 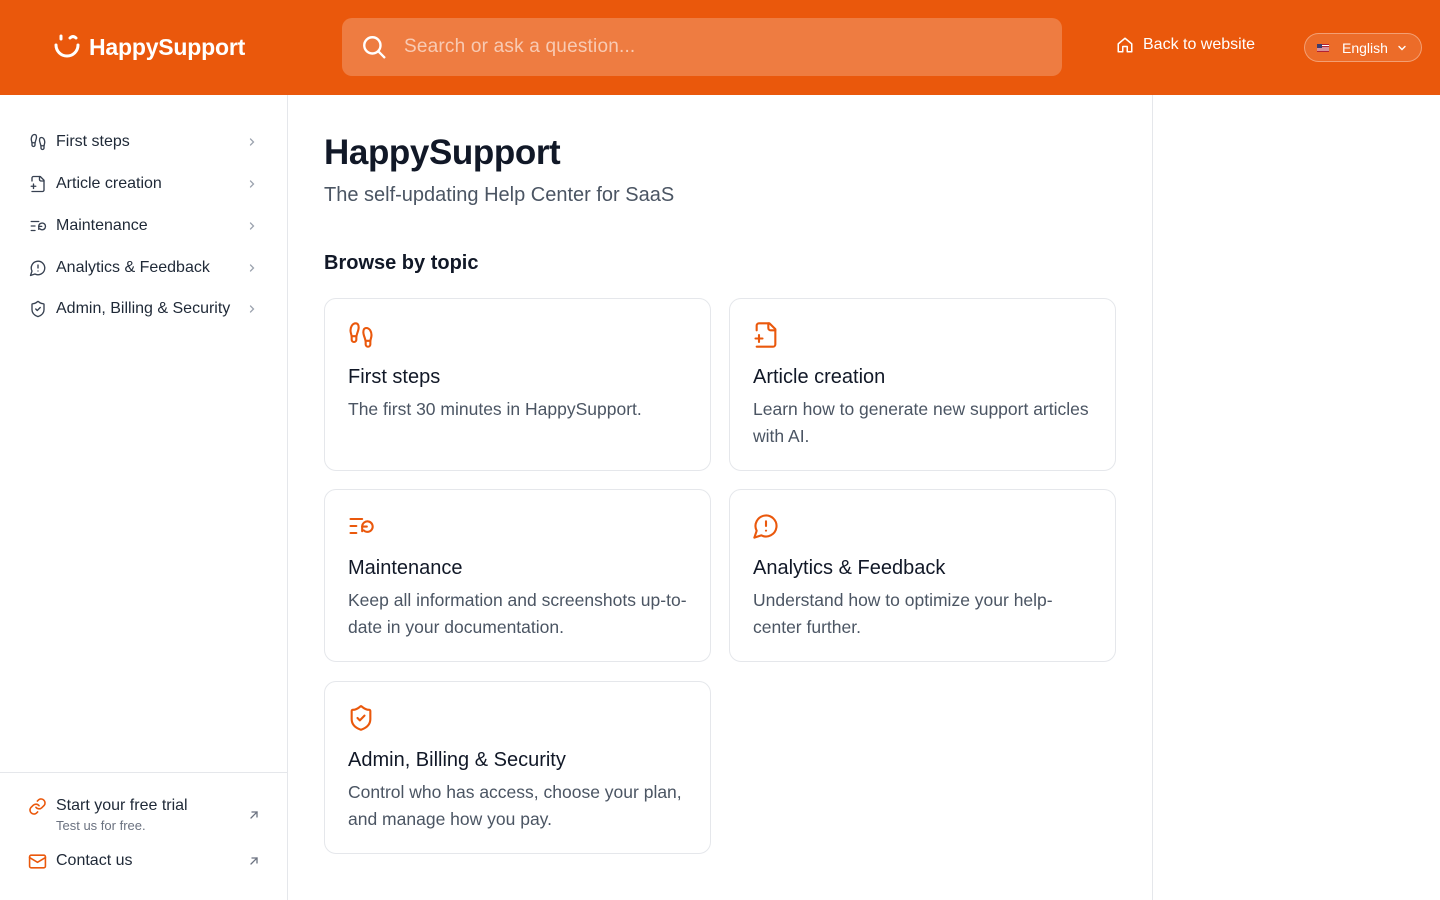 What do you see at coordinates (495, 409) in the screenshot?
I see `card-description: The first 30 minutes in HappySupport.` at bounding box center [495, 409].